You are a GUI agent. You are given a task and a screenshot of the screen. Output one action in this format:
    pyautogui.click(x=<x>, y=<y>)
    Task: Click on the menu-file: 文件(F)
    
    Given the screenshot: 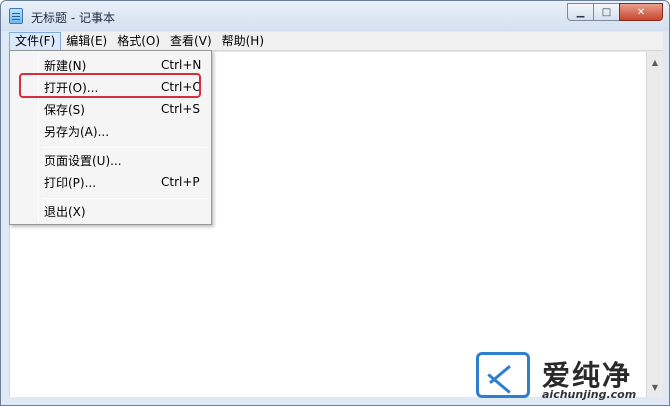 What is the action you would take?
    pyautogui.click(x=35, y=41)
    